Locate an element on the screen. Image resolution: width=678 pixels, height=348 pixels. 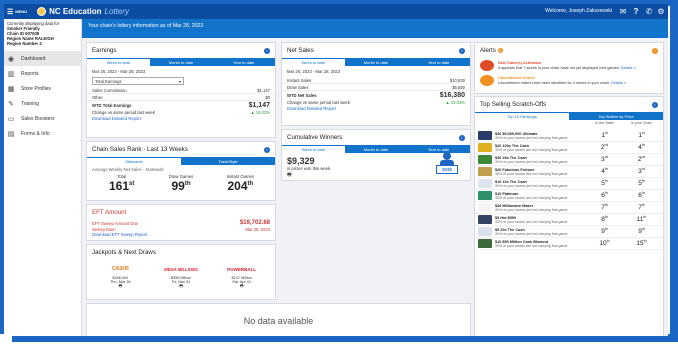
sidebar-item-sales-boosters: ▭ Sales Boosters is located at coordinates (42, 118).